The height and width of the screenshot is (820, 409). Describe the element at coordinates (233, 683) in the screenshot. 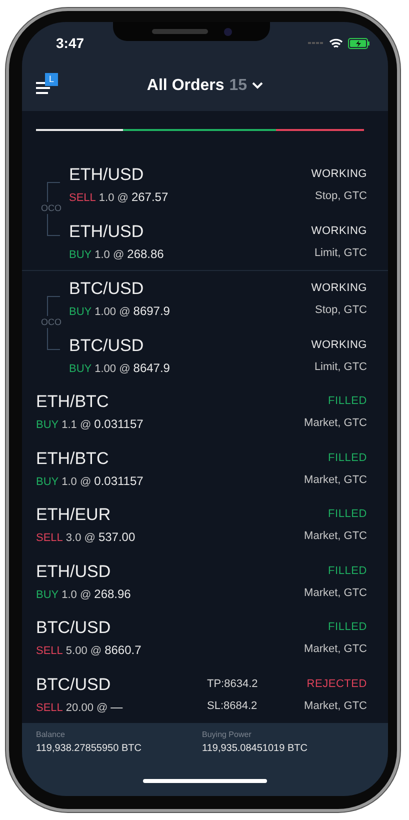

I see `take-profit: TP:8634.2` at that location.